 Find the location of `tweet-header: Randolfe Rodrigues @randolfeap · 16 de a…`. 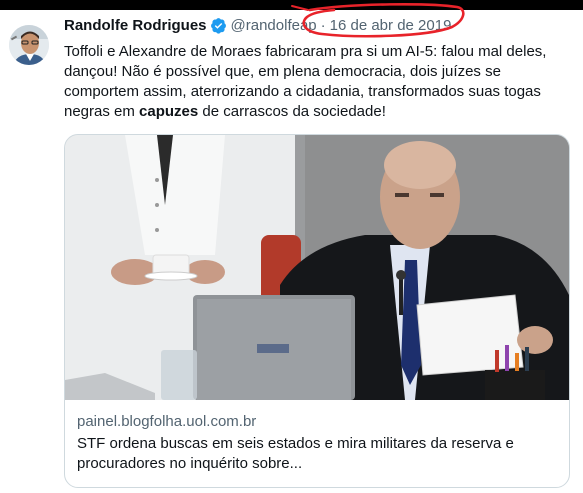

tweet-header: Randolfe Rodrigues @randolfeap · 16 de a… is located at coordinates (257, 25).